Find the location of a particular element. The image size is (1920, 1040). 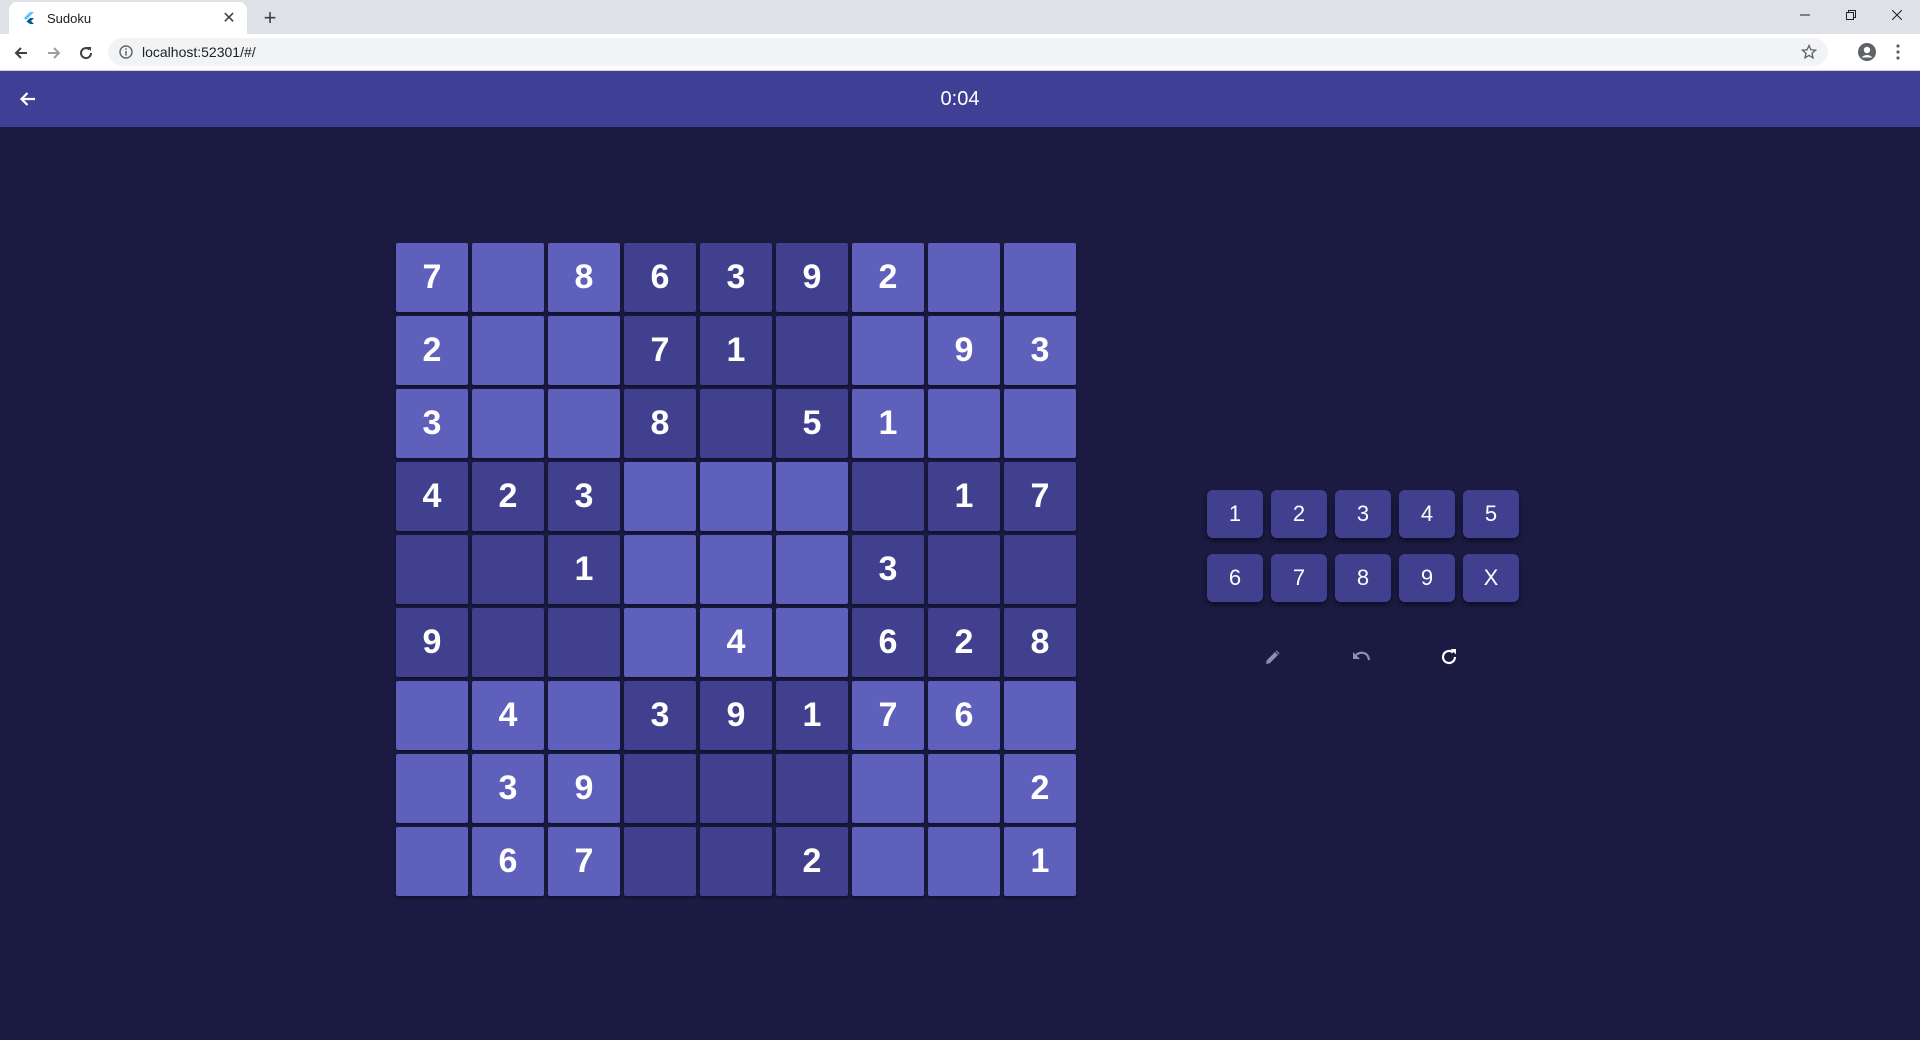

kebab-menu-icon is located at coordinates (1898, 52).